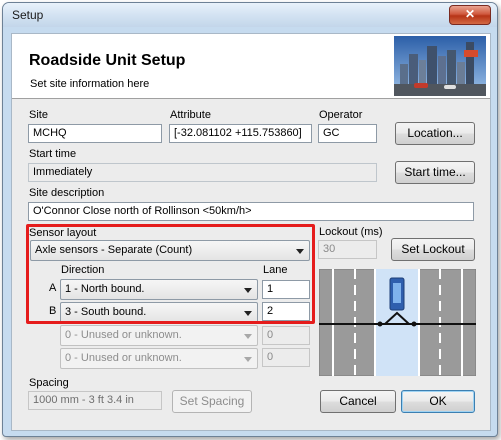  What do you see at coordinates (438, 401) in the screenshot?
I see `ok-button: OK` at bounding box center [438, 401].